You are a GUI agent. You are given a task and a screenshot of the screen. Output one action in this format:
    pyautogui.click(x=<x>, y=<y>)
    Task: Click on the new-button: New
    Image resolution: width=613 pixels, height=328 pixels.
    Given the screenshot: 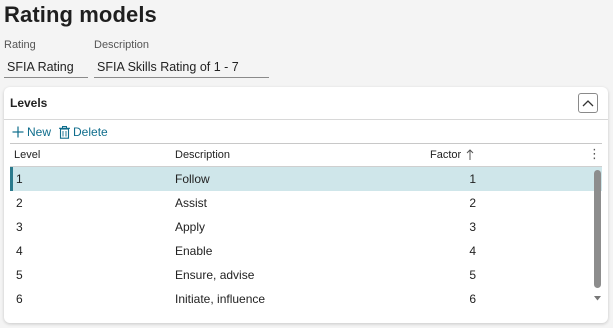 What is the action you would take?
    pyautogui.click(x=31, y=132)
    